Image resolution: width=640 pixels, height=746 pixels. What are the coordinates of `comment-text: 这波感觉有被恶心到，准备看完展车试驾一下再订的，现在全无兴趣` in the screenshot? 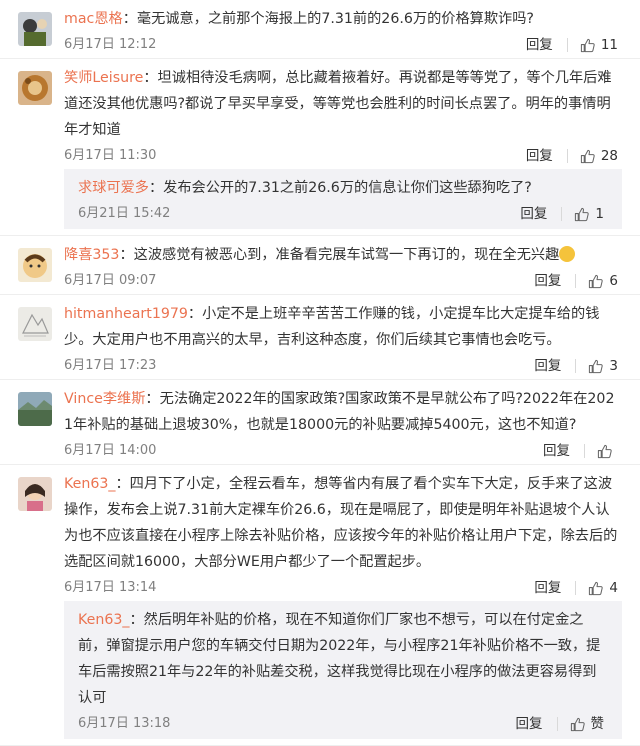 It's located at (346, 255).